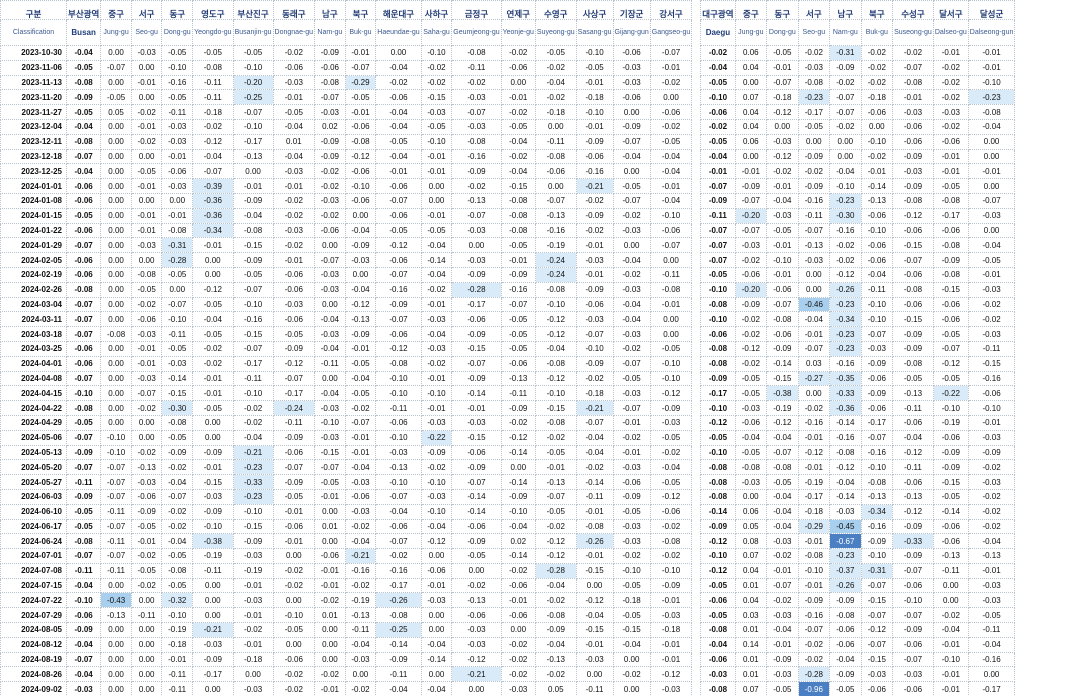 The height and width of the screenshot is (696, 1077). Describe the element at coordinates (991, 378) in the screenshot. I see `daegu-cell: -0.16` at that location.